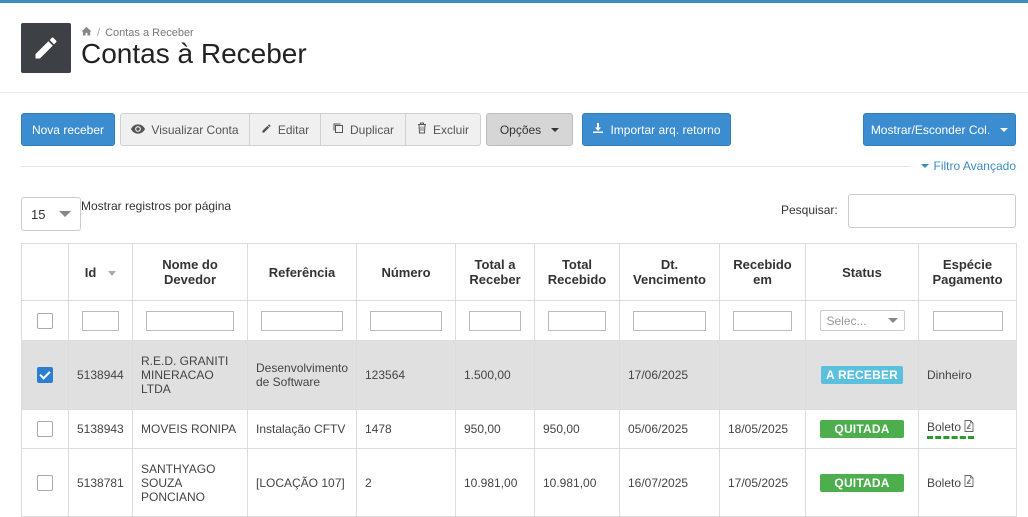 This screenshot has width=1028, height=517. Describe the element at coordinates (669, 482) in the screenshot. I see `cell-vencimento: 16/07/2025` at that location.